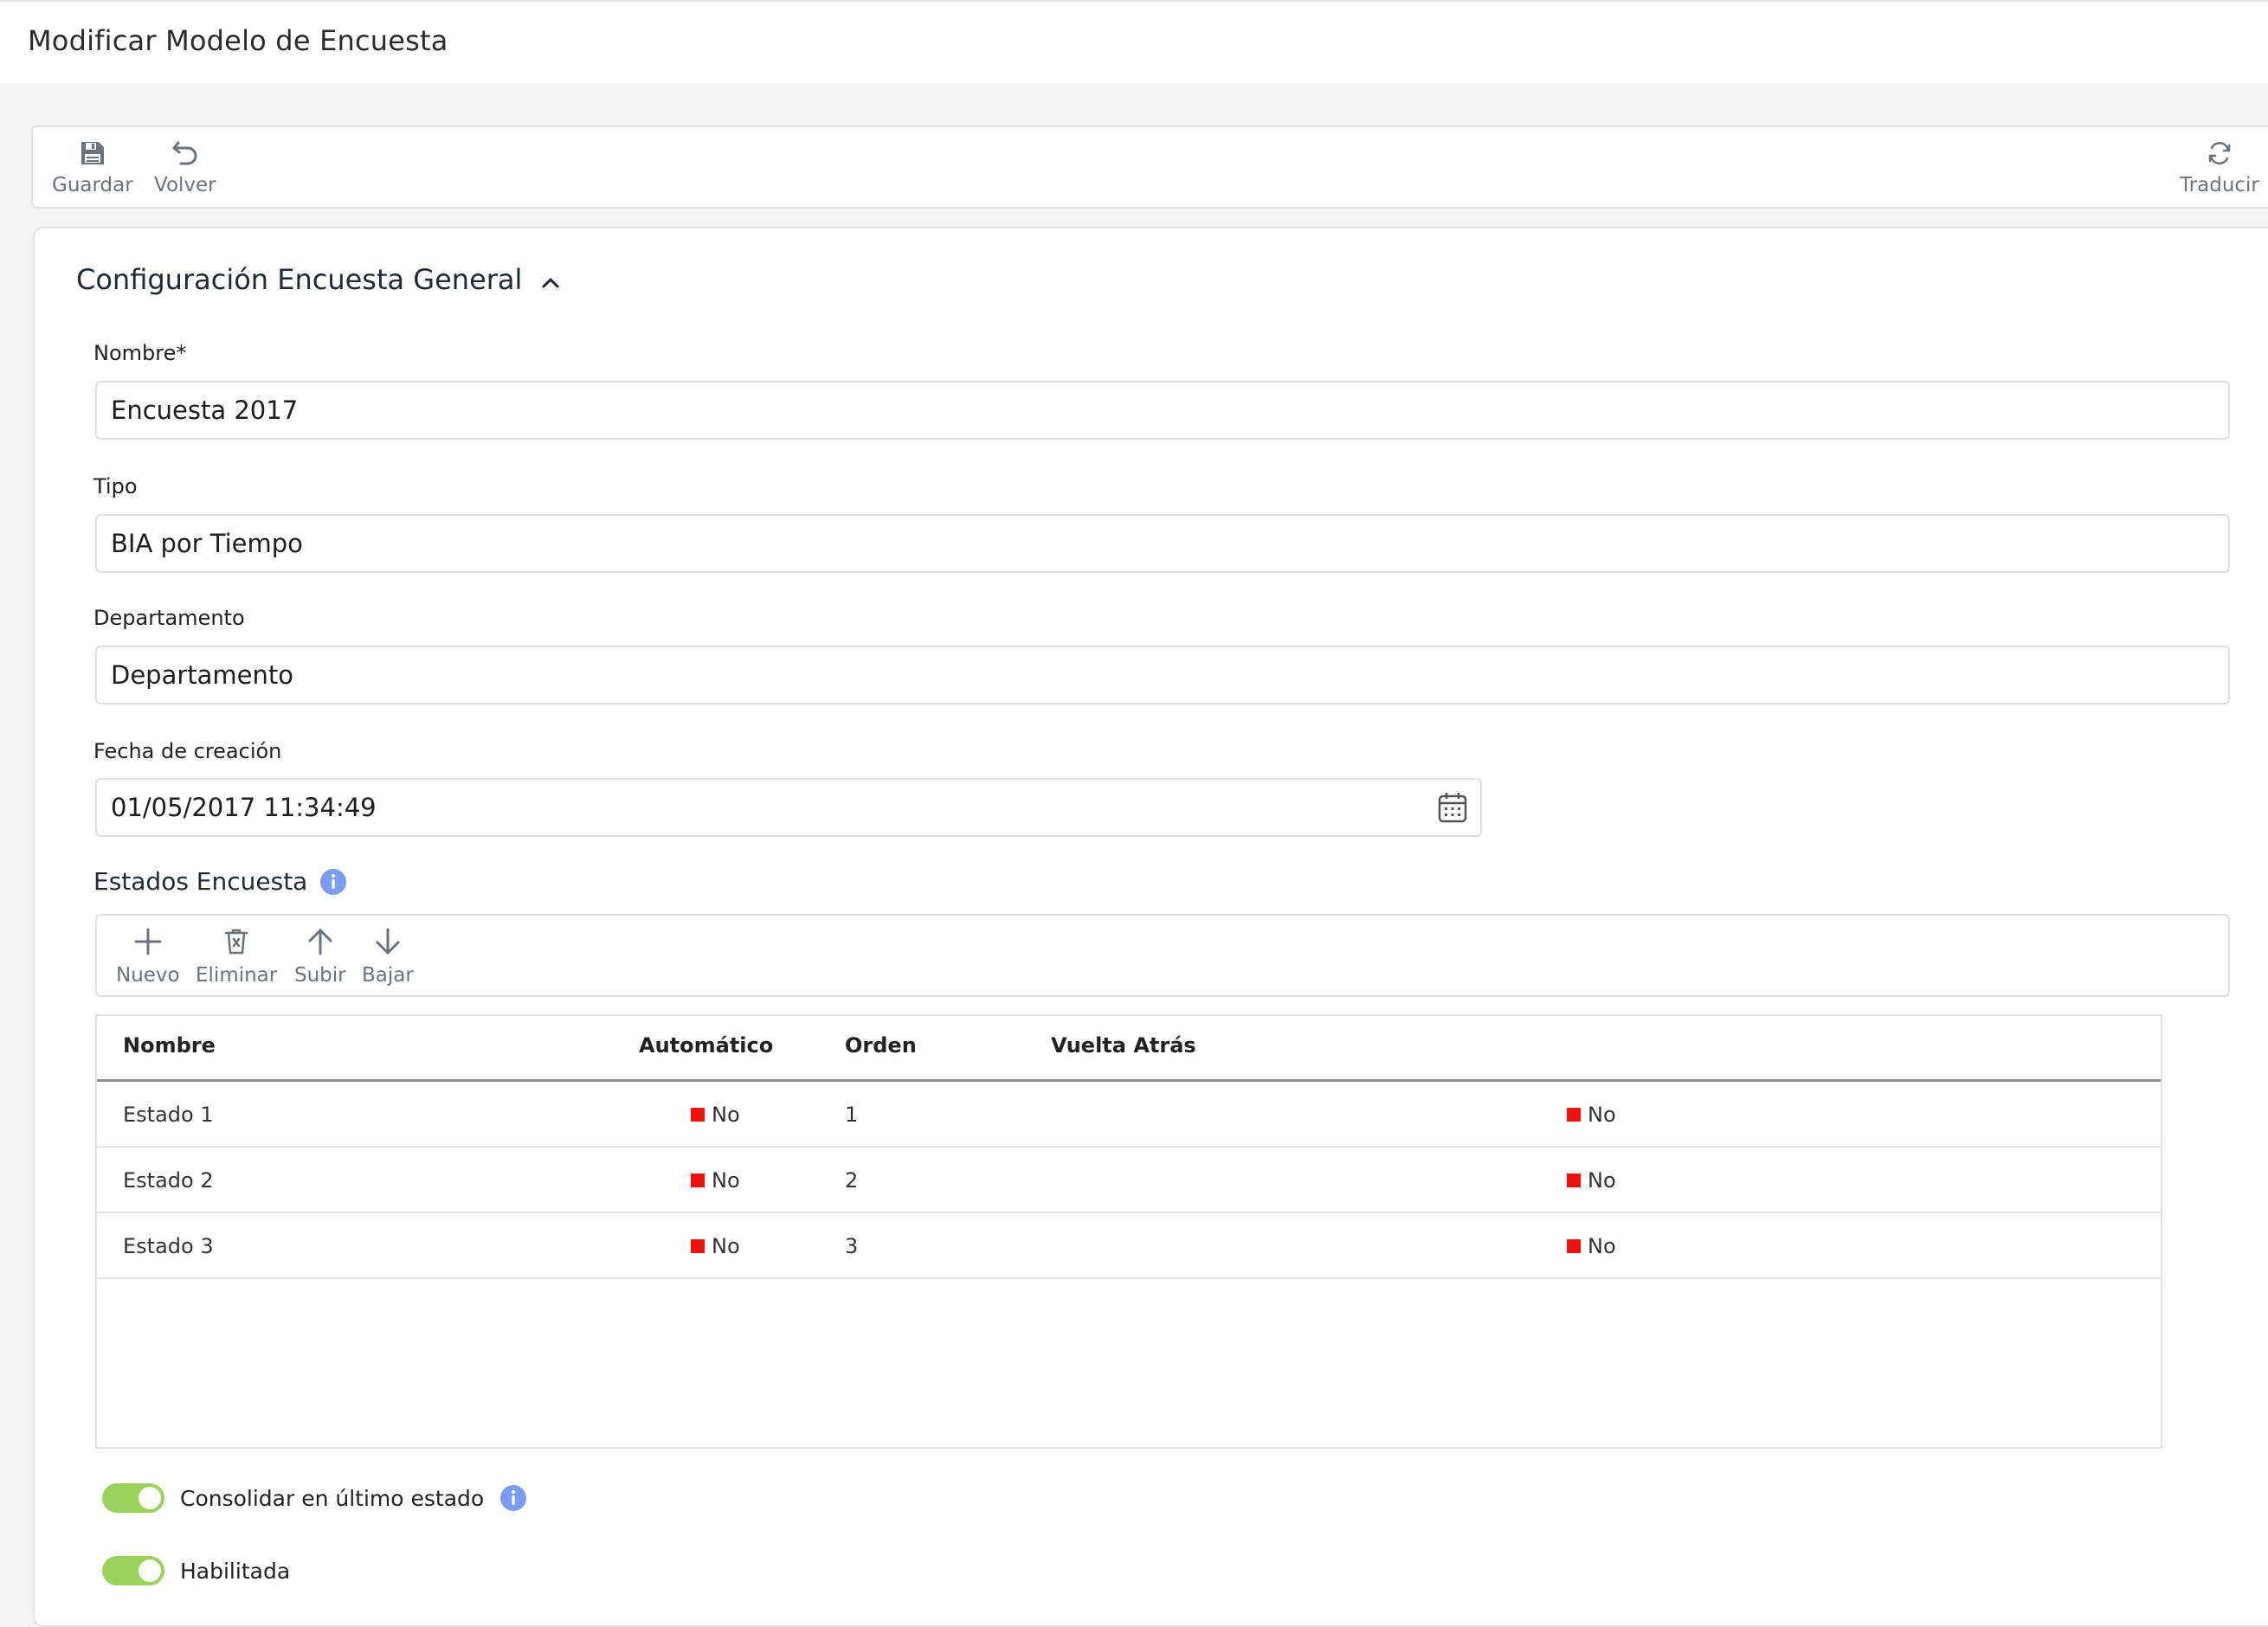  I want to click on fecha-label: Fecha de creación, so click(187, 751).